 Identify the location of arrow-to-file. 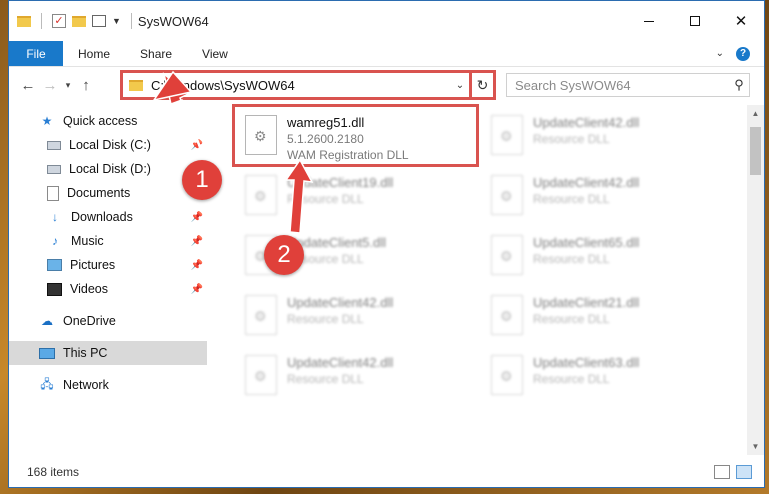
(299, 196).